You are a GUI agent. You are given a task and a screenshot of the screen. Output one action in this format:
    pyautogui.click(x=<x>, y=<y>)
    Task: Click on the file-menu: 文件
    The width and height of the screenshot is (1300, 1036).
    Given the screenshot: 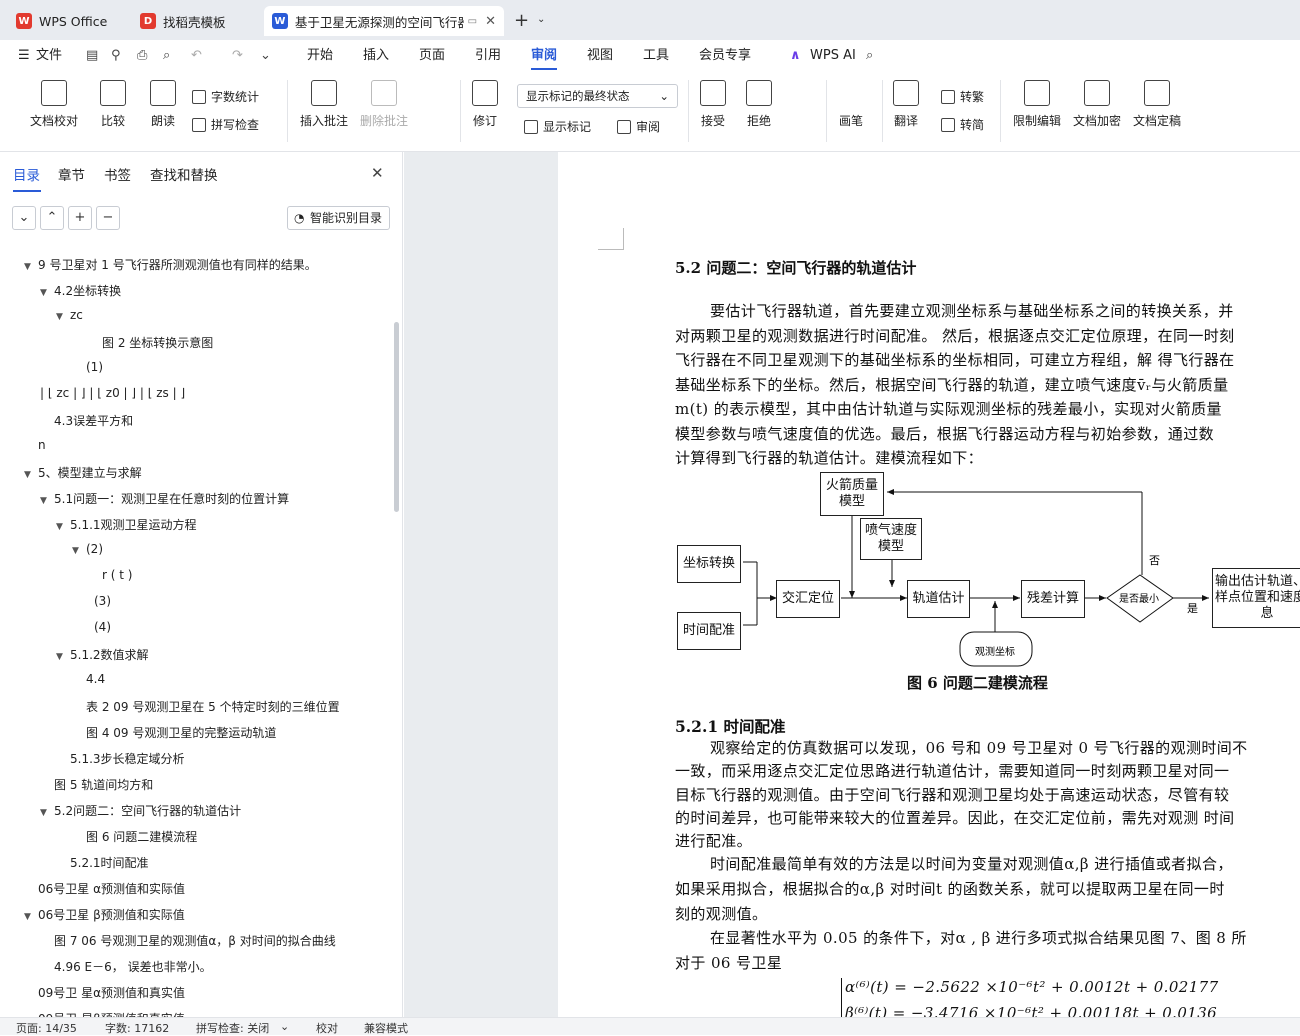 What is the action you would take?
    pyautogui.click(x=49, y=56)
    